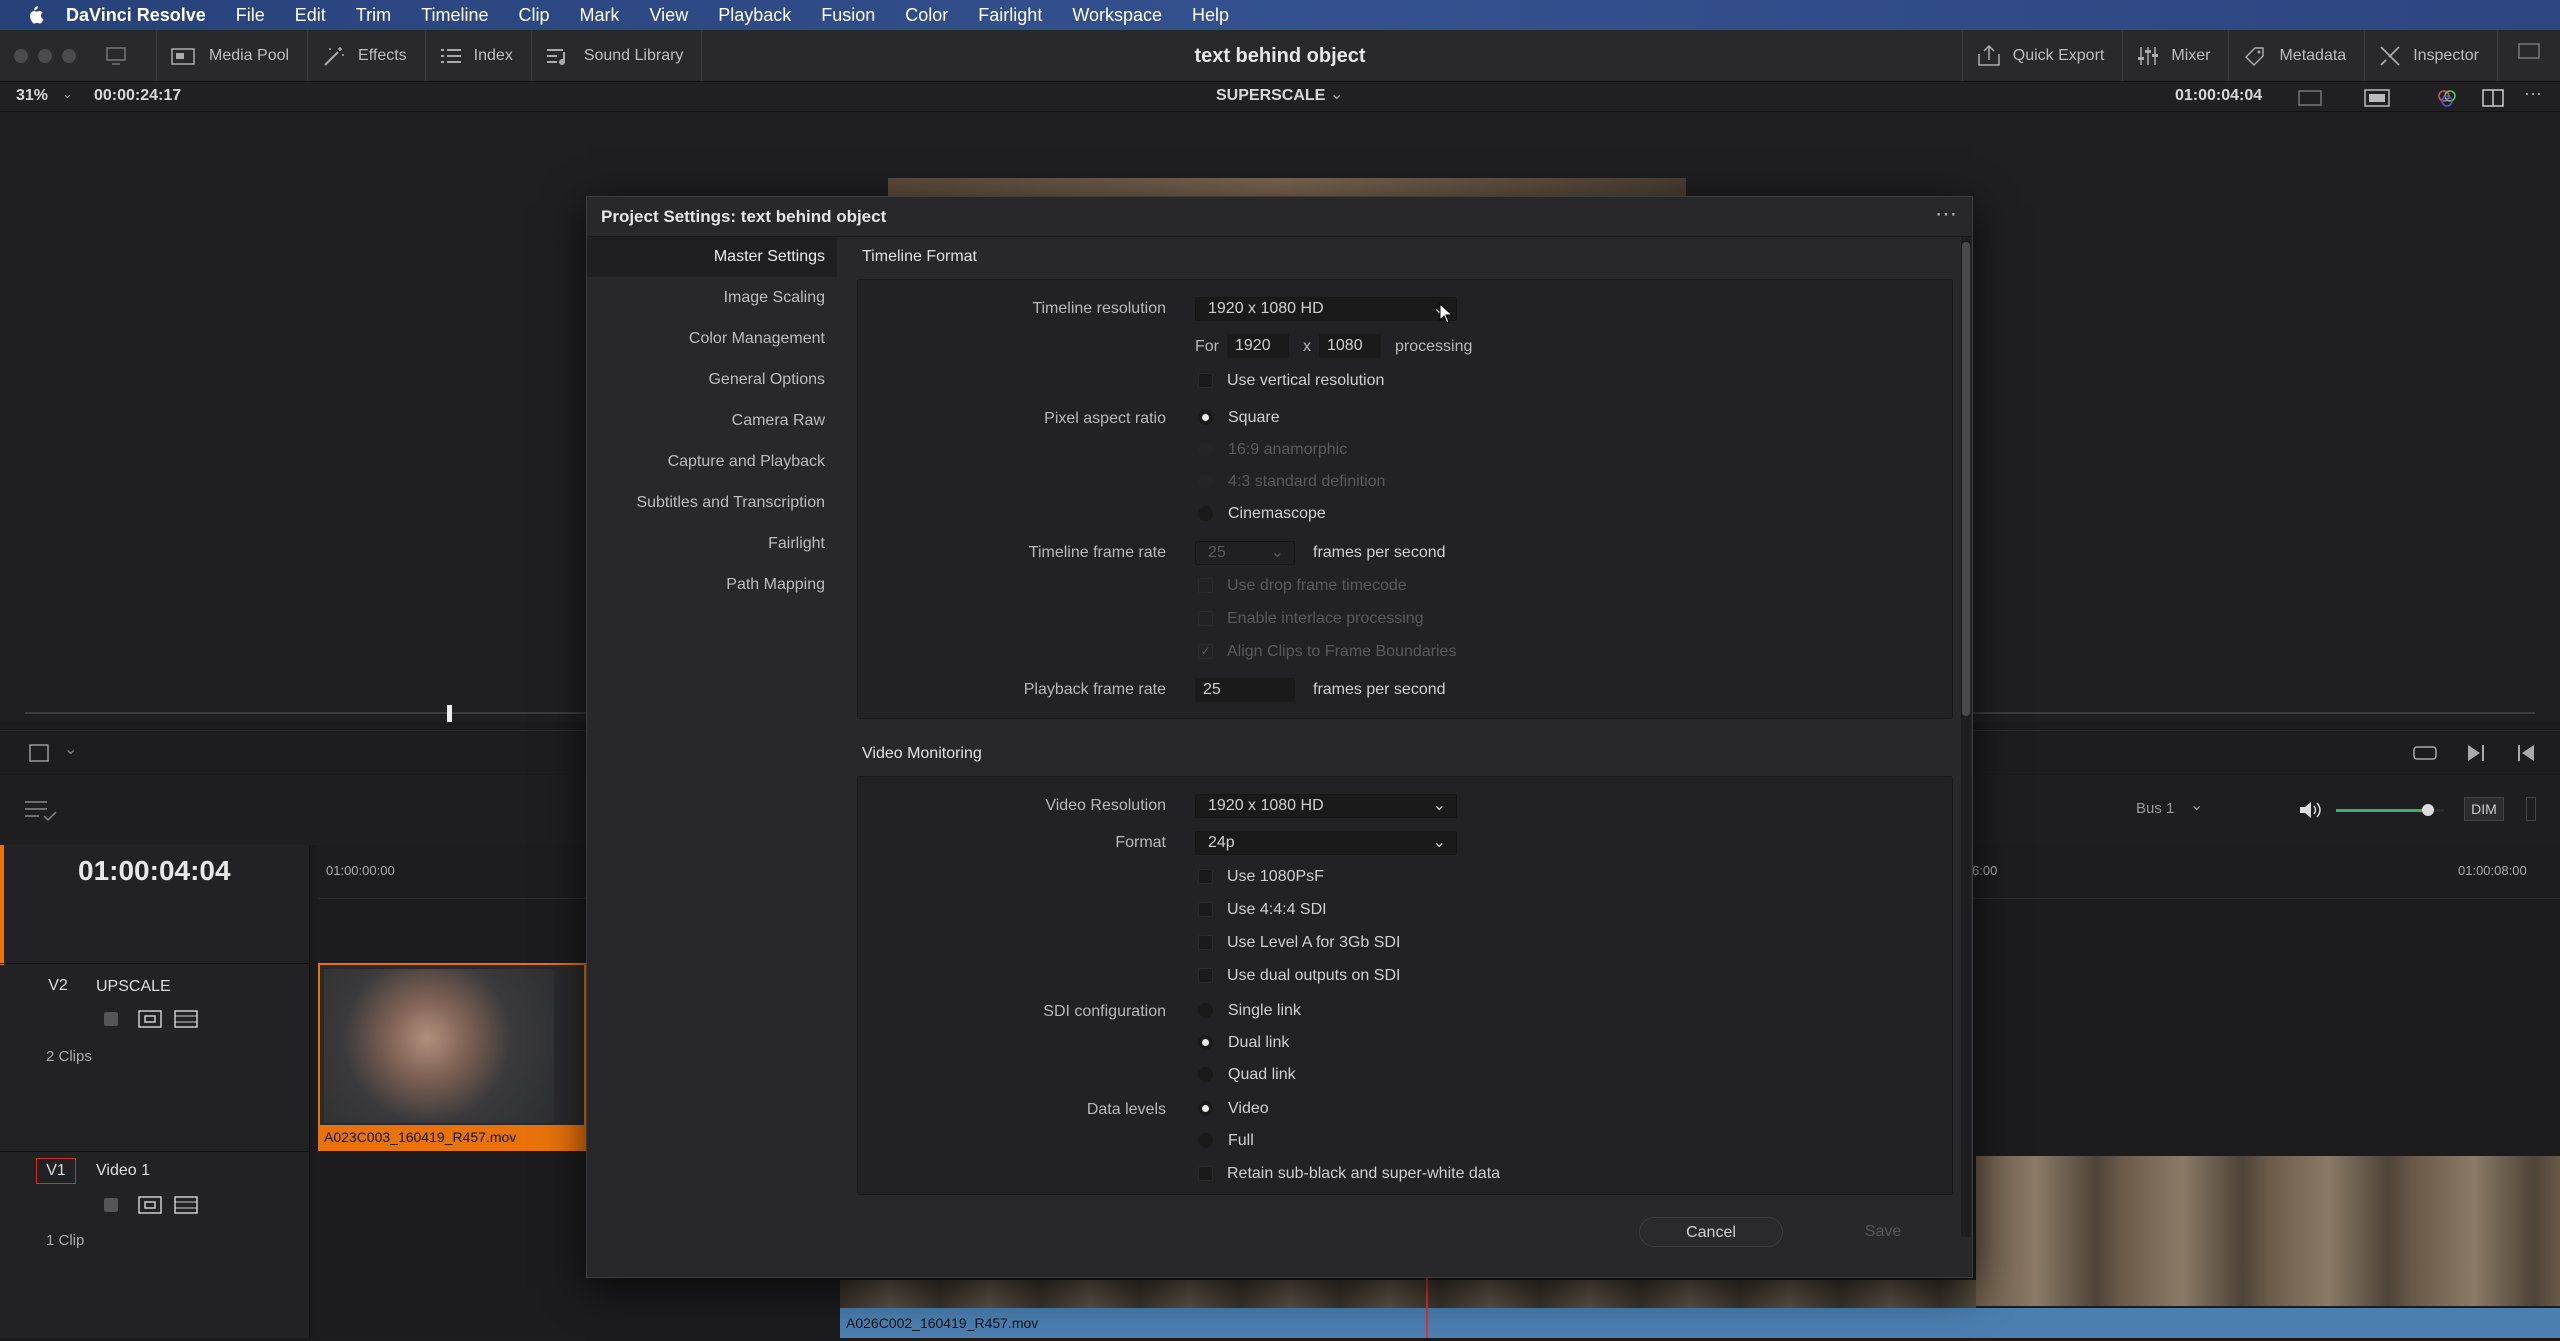  Describe the element at coordinates (1245, 553) in the screenshot. I see `timeline-frame-rate-dropdown: 25 ⌄` at that location.